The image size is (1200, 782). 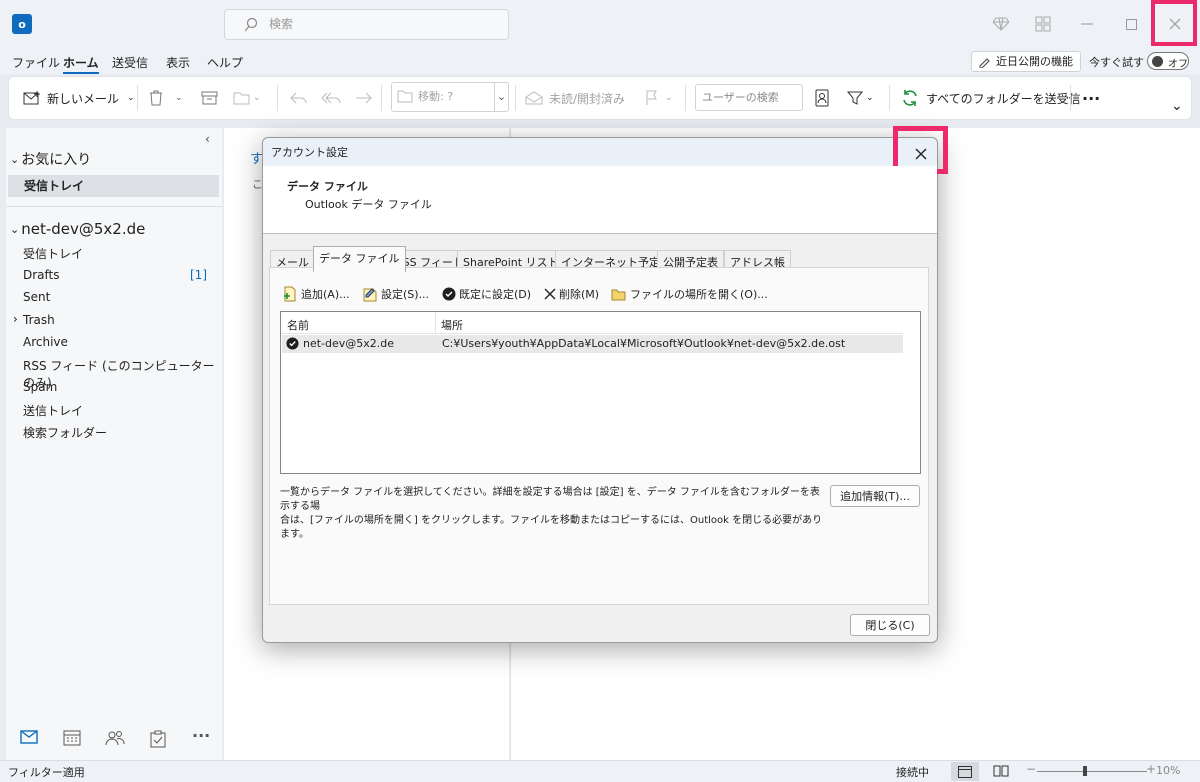 I want to click on account-header: ⌄ net-dev@5x2.de, so click(x=77, y=229).